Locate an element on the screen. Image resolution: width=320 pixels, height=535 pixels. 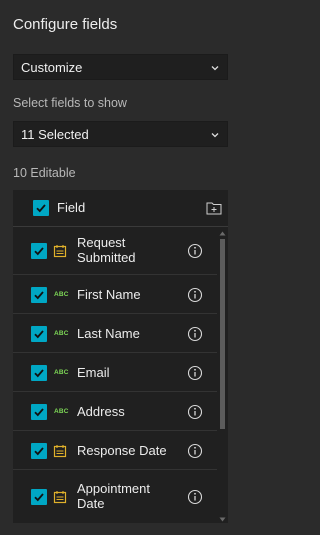
field-label: Last Name is located at coordinates (108, 333).